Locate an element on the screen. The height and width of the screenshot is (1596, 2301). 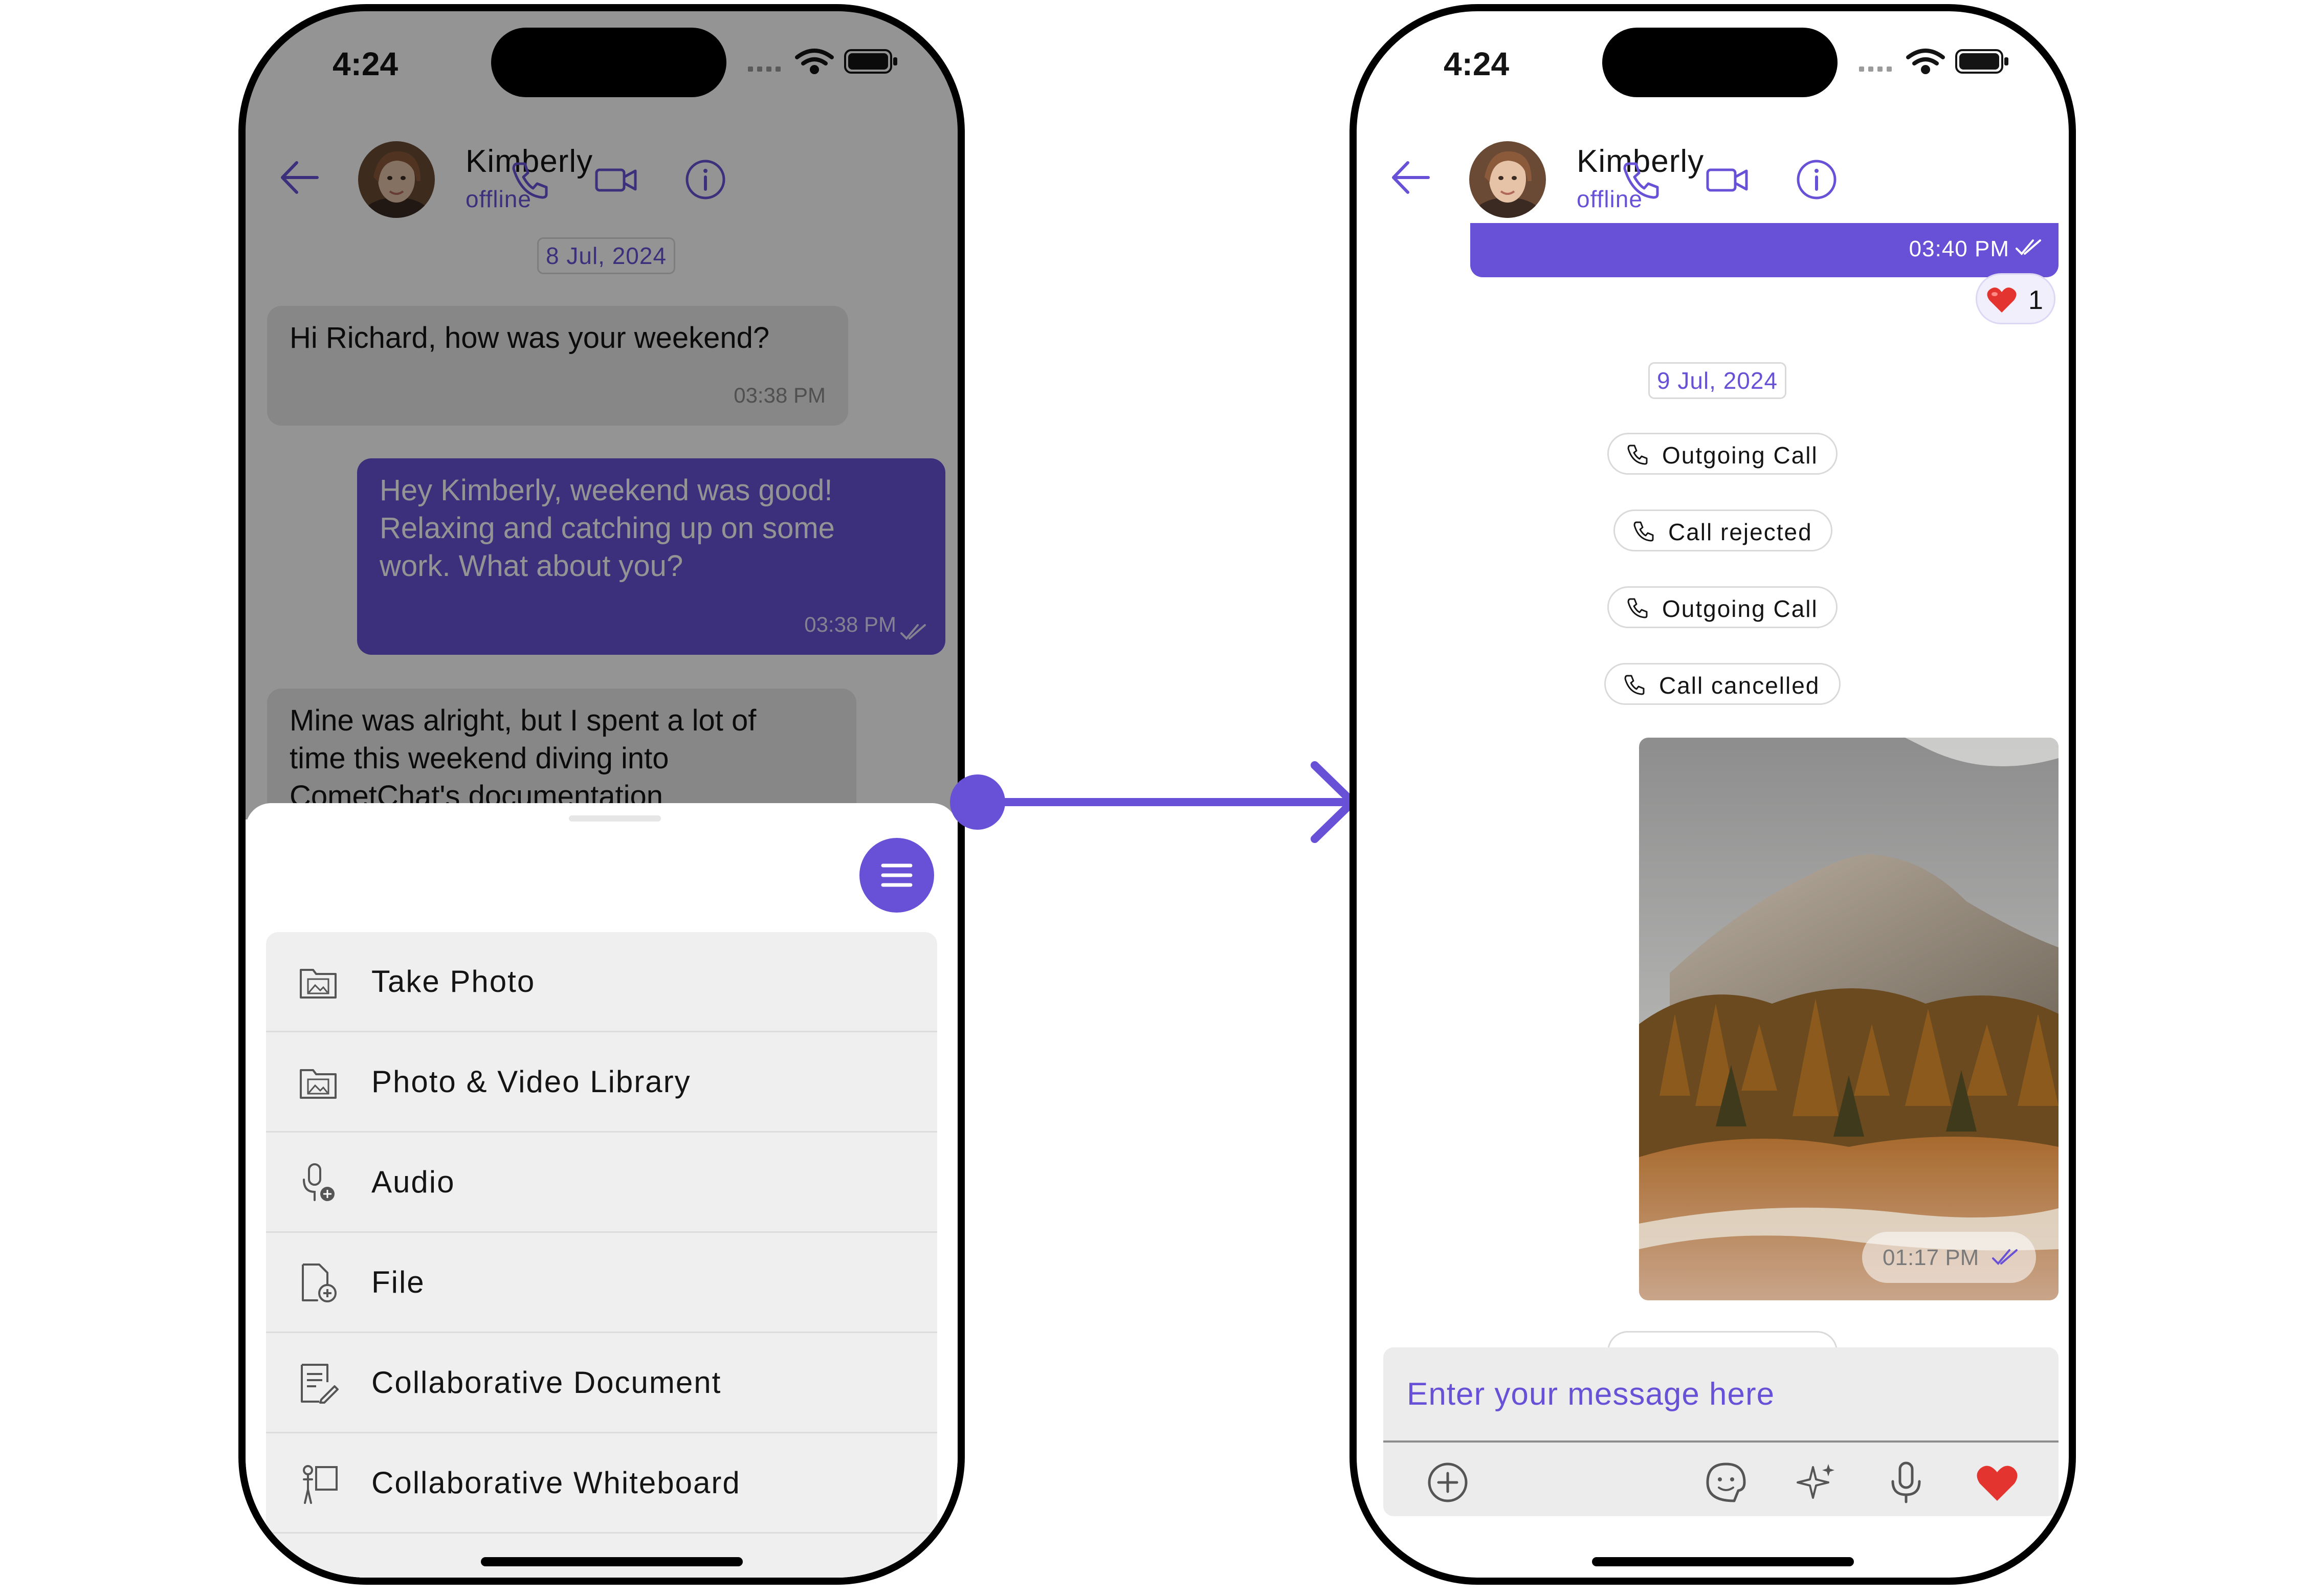
message-time: 01:17 PM is located at coordinates (1931, 1257).